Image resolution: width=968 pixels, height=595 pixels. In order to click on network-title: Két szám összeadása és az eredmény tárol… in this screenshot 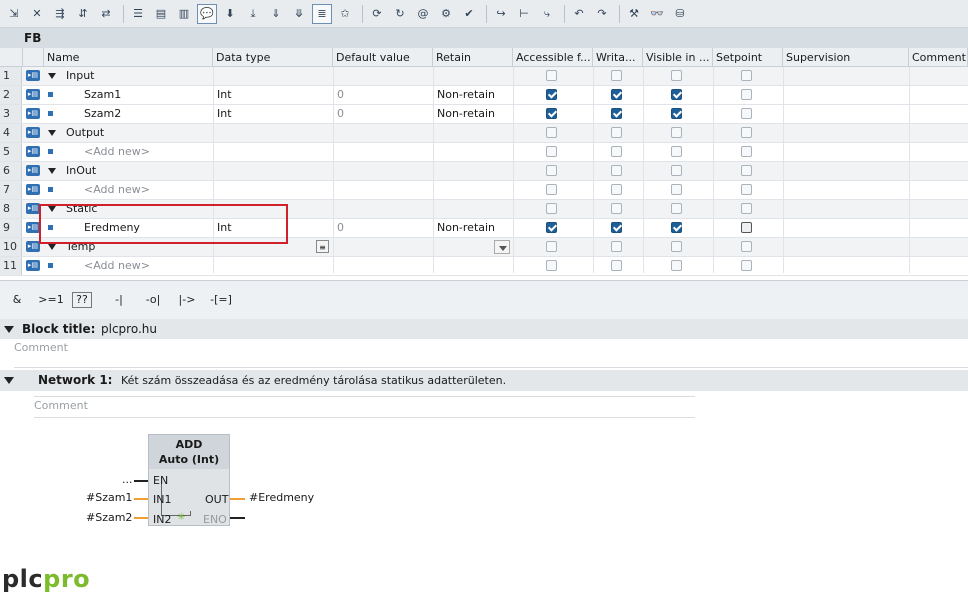, I will do `click(313, 380)`.